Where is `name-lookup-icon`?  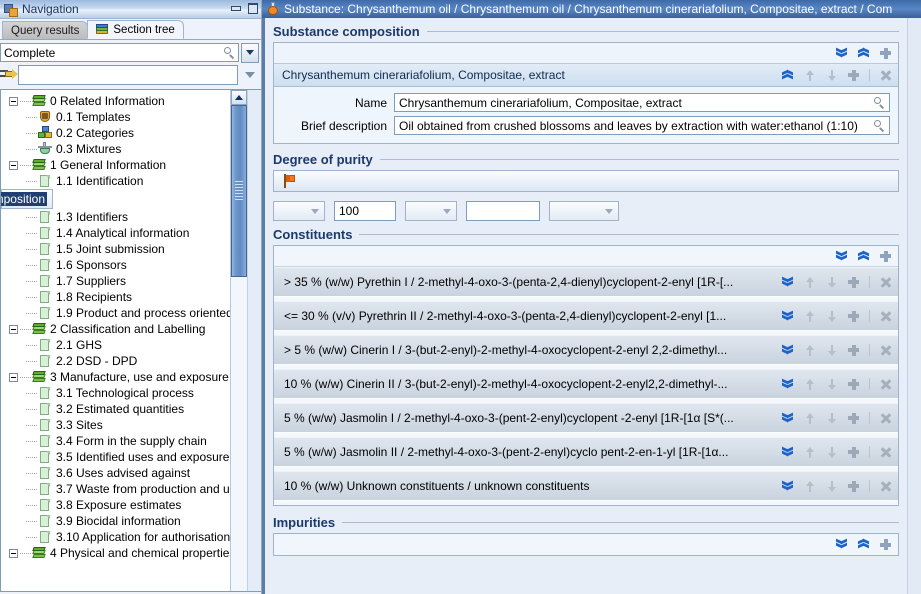 name-lookup-icon is located at coordinates (879, 102).